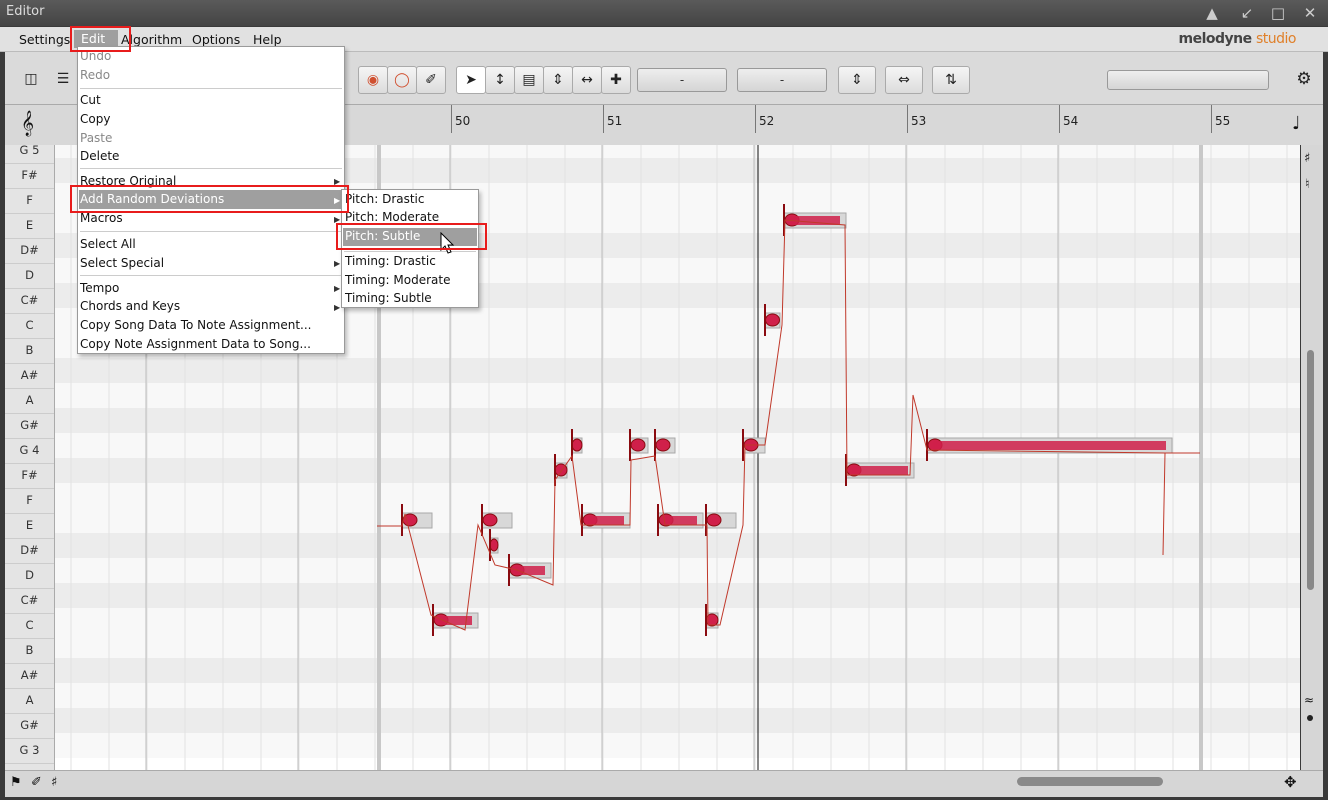  What do you see at coordinates (1310, 13) in the screenshot?
I see `close-icon: ✕` at bounding box center [1310, 13].